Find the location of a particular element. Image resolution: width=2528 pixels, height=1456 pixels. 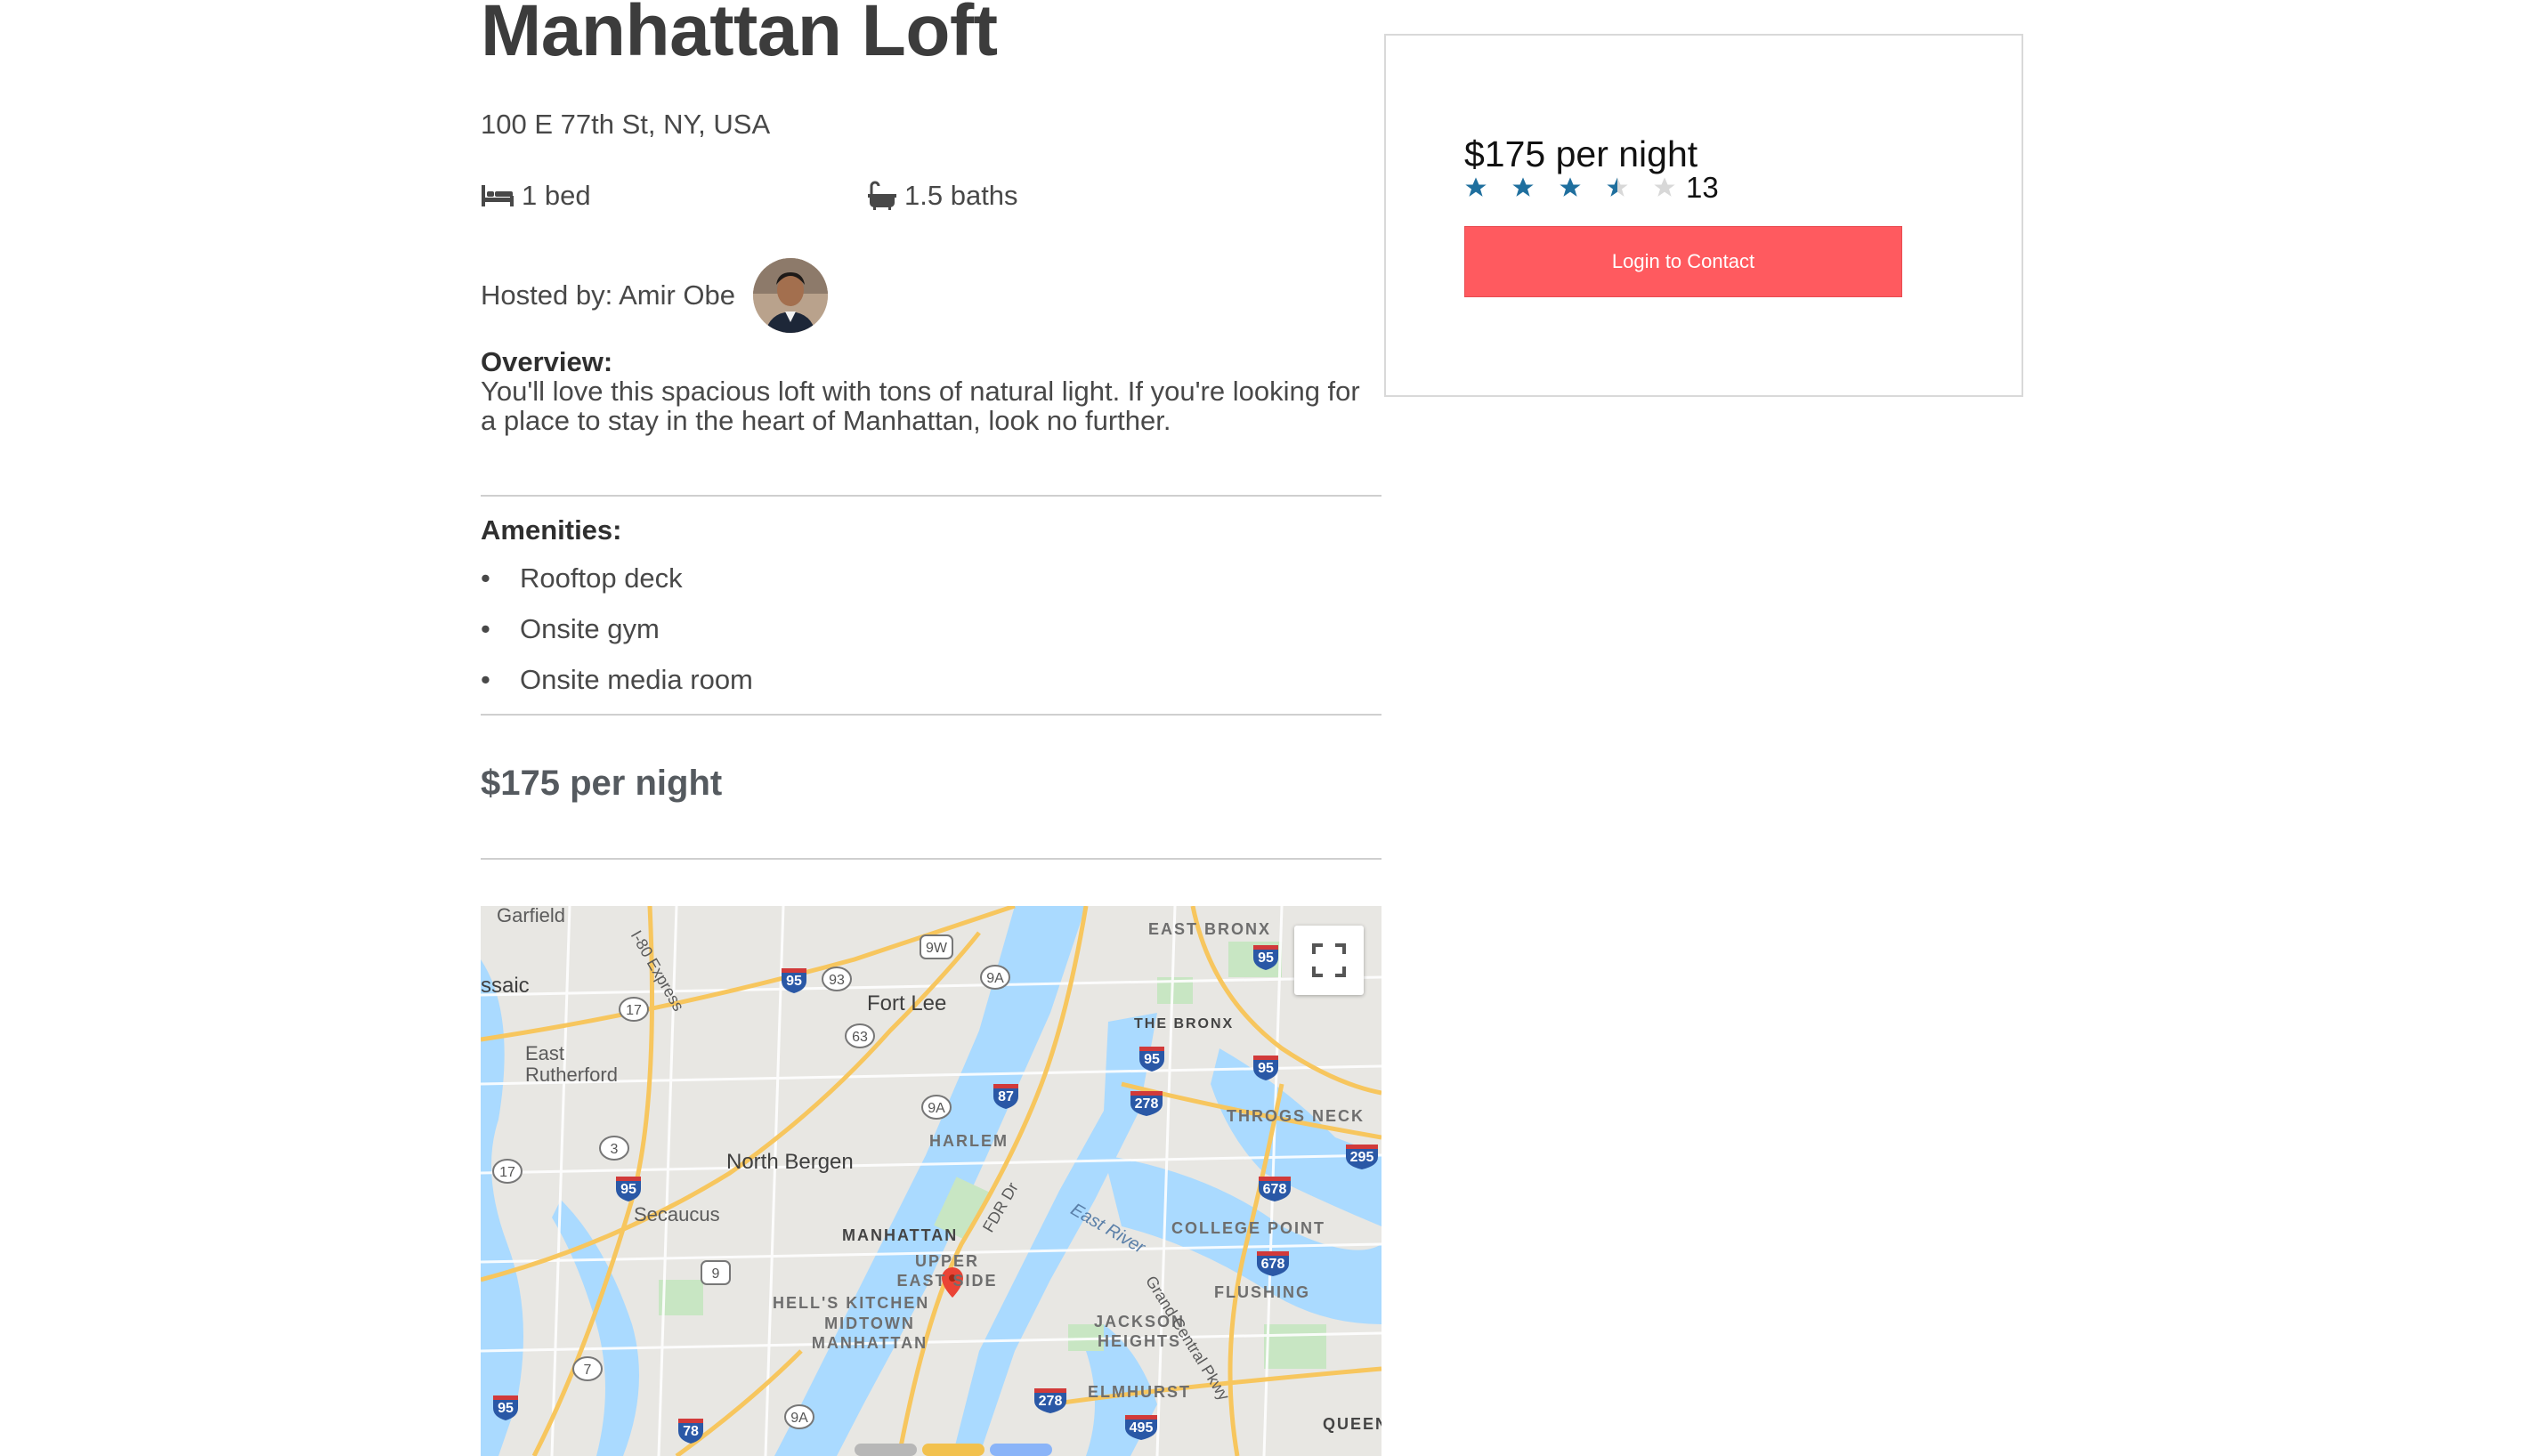

map-label-east-bronx: EAST BRONX is located at coordinates (1210, 929).